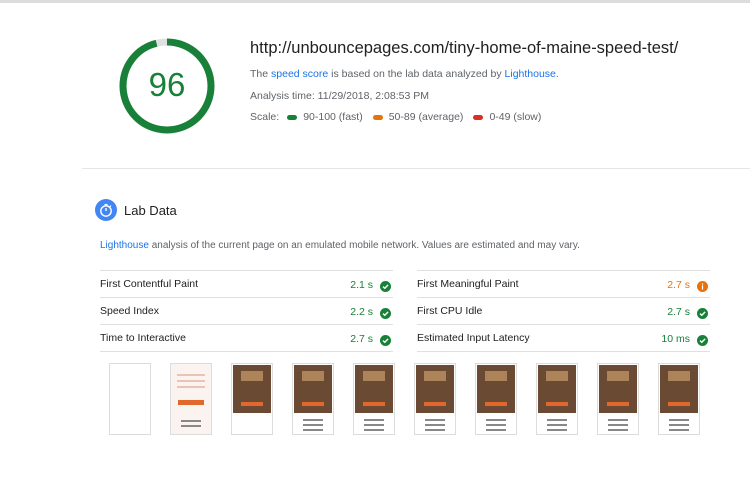  I want to click on scale-fast-label: 90-100 (fast), so click(333, 117).